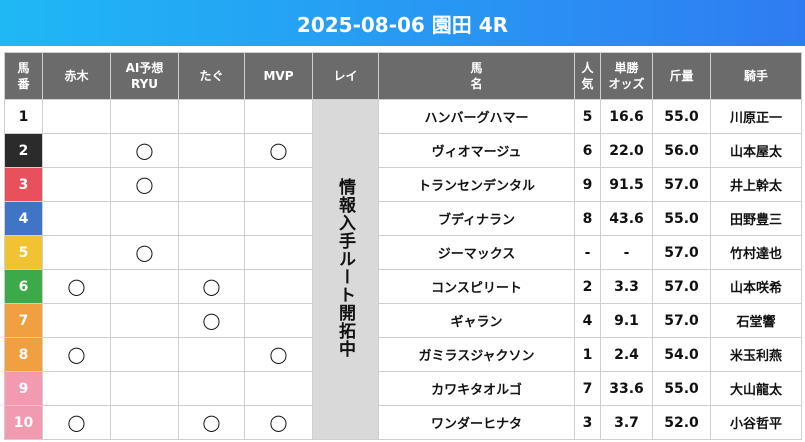  What do you see at coordinates (476, 218) in the screenshot?
I see `horse-name: ブディナラン` at bounding box center [476, 218].